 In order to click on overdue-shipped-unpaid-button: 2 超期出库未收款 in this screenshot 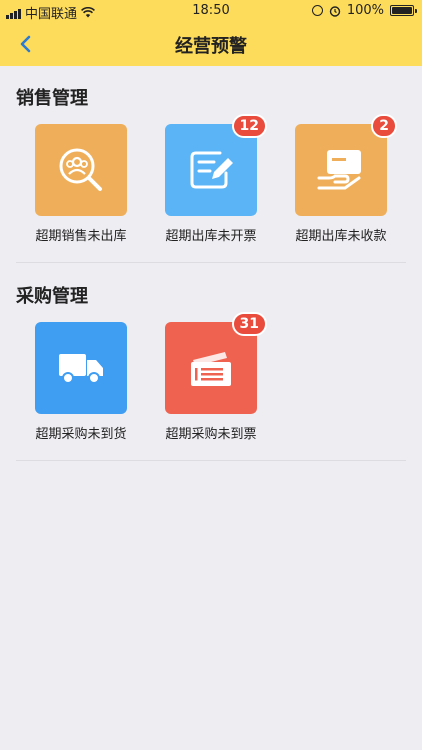, I will do `click(341, 179)`.